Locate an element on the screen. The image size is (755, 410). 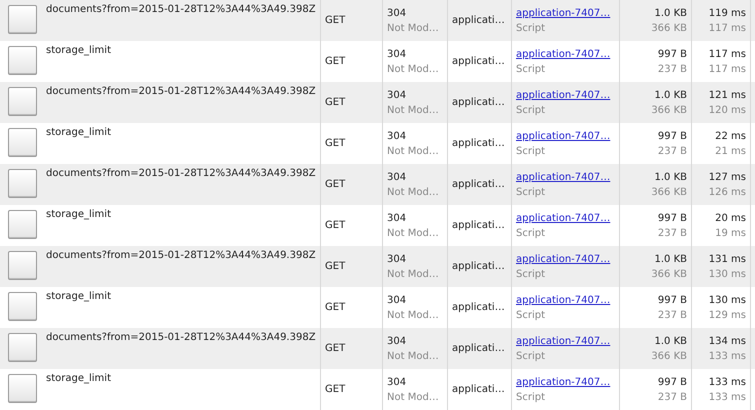
request-row: documents?from=2015-01-28T12%3A44%3A49.398Z GET 304 Not Mod… applicati… application-7407… Script 1.0 KB 366 KB 127 ms 126 ms is located at coordinates (377, 184).